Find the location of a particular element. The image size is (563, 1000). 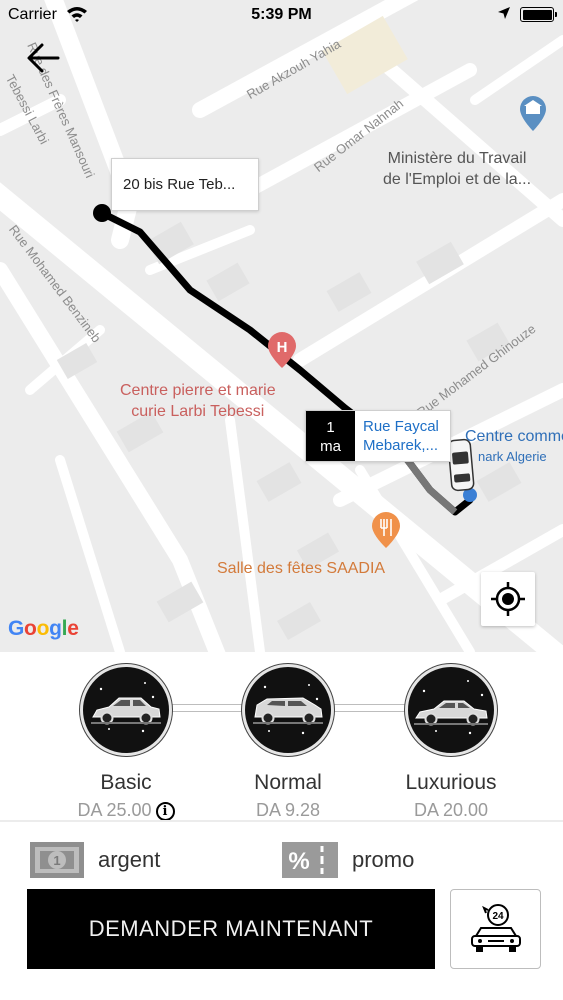

eta-value: 1 is located at coordinates (330, 427).